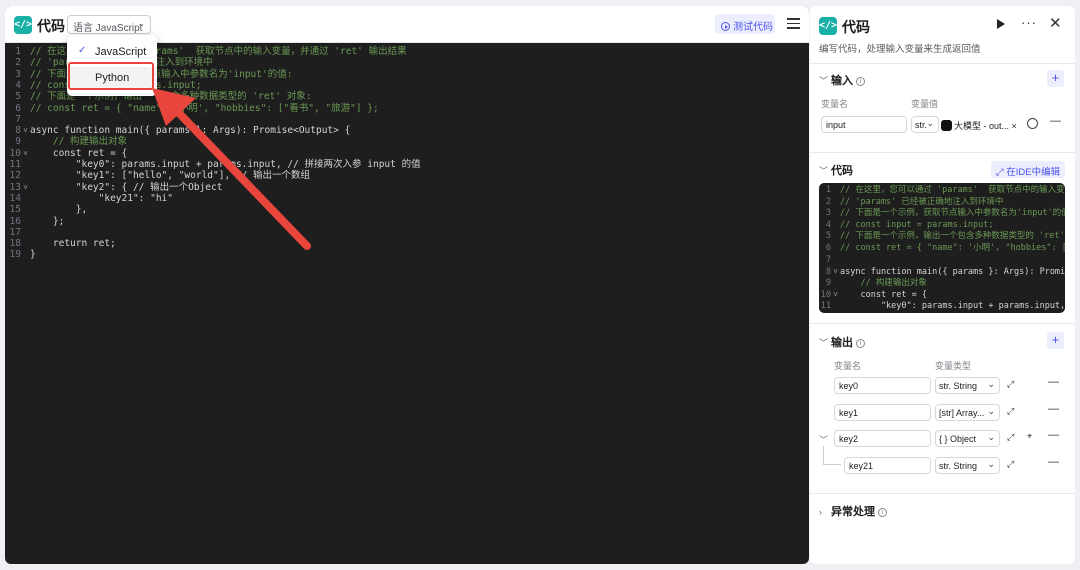  What do you see at coordinates (1055, 121) in the screenshot?
I see `remove-input-icon: —` at bounding box center [1055, 121].